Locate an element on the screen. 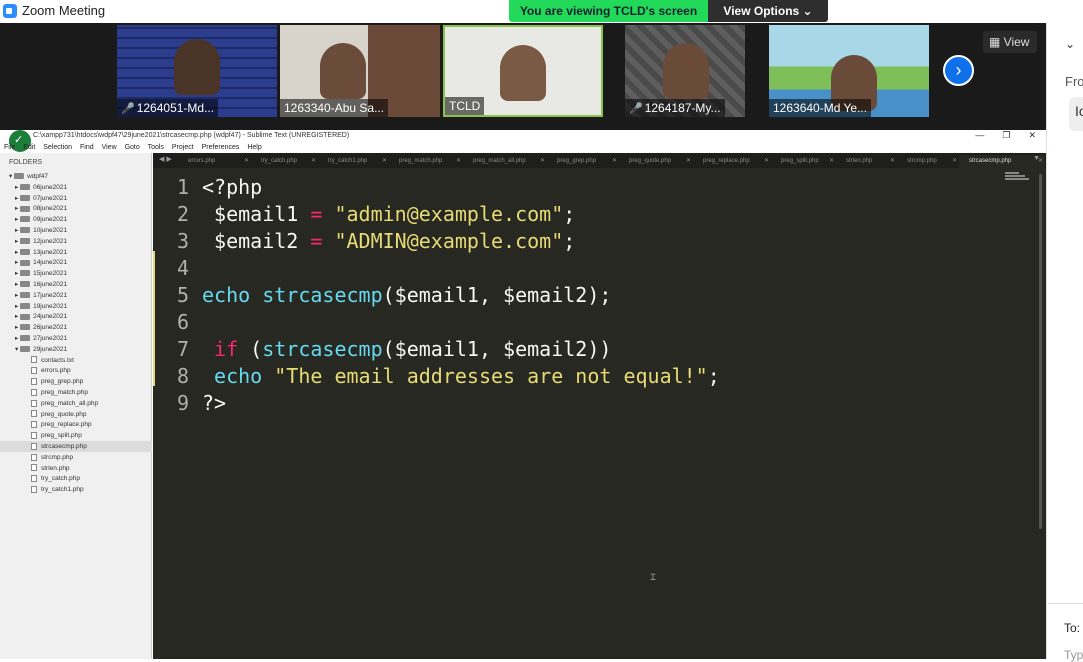 This screenshot has width=1083, height=662. folder-item: ▸ 10june2021 is located at coordinates (41, 230).